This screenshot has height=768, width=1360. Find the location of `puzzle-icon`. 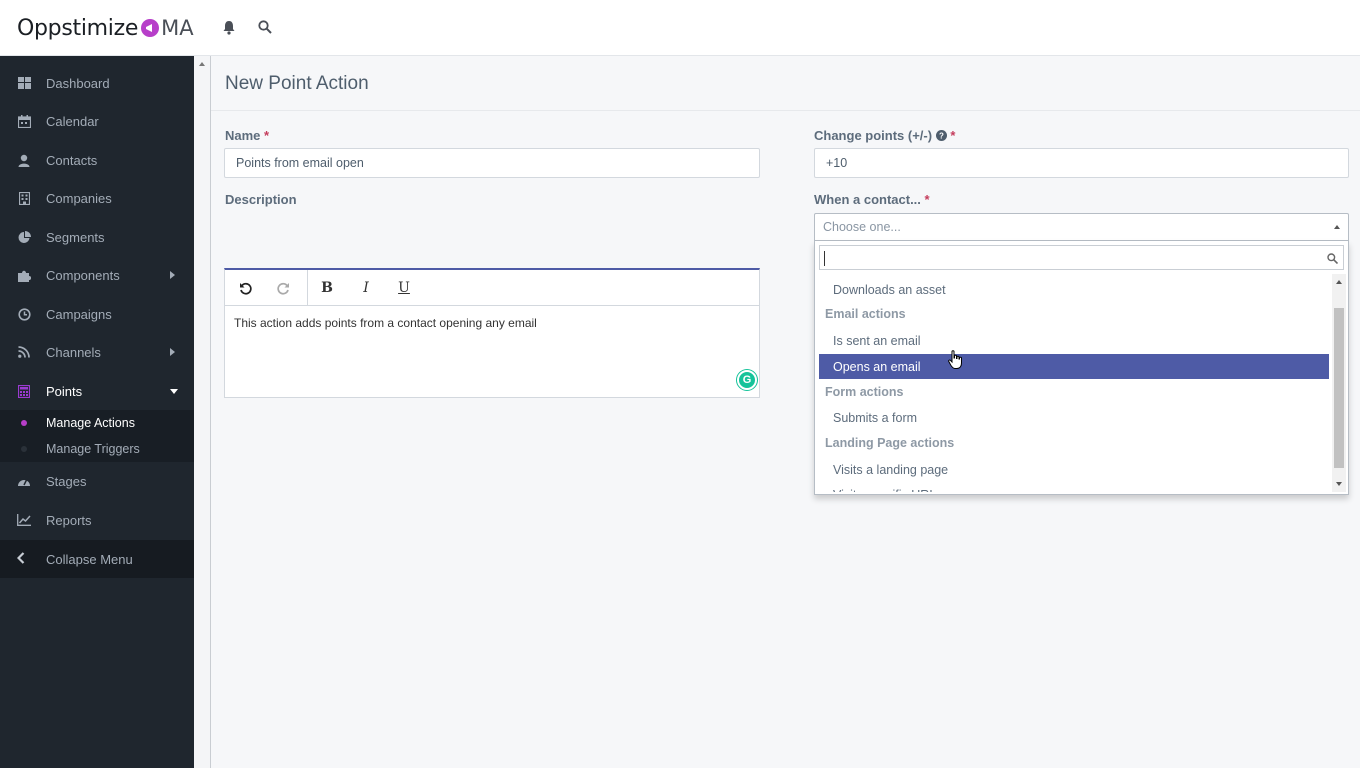

puzzle-icon is located at coordinates (24, 275).